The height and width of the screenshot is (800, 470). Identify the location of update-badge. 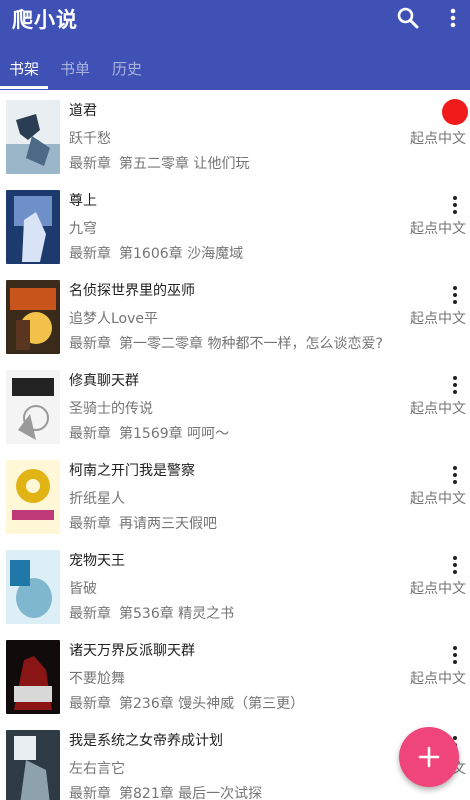
(455, 112).